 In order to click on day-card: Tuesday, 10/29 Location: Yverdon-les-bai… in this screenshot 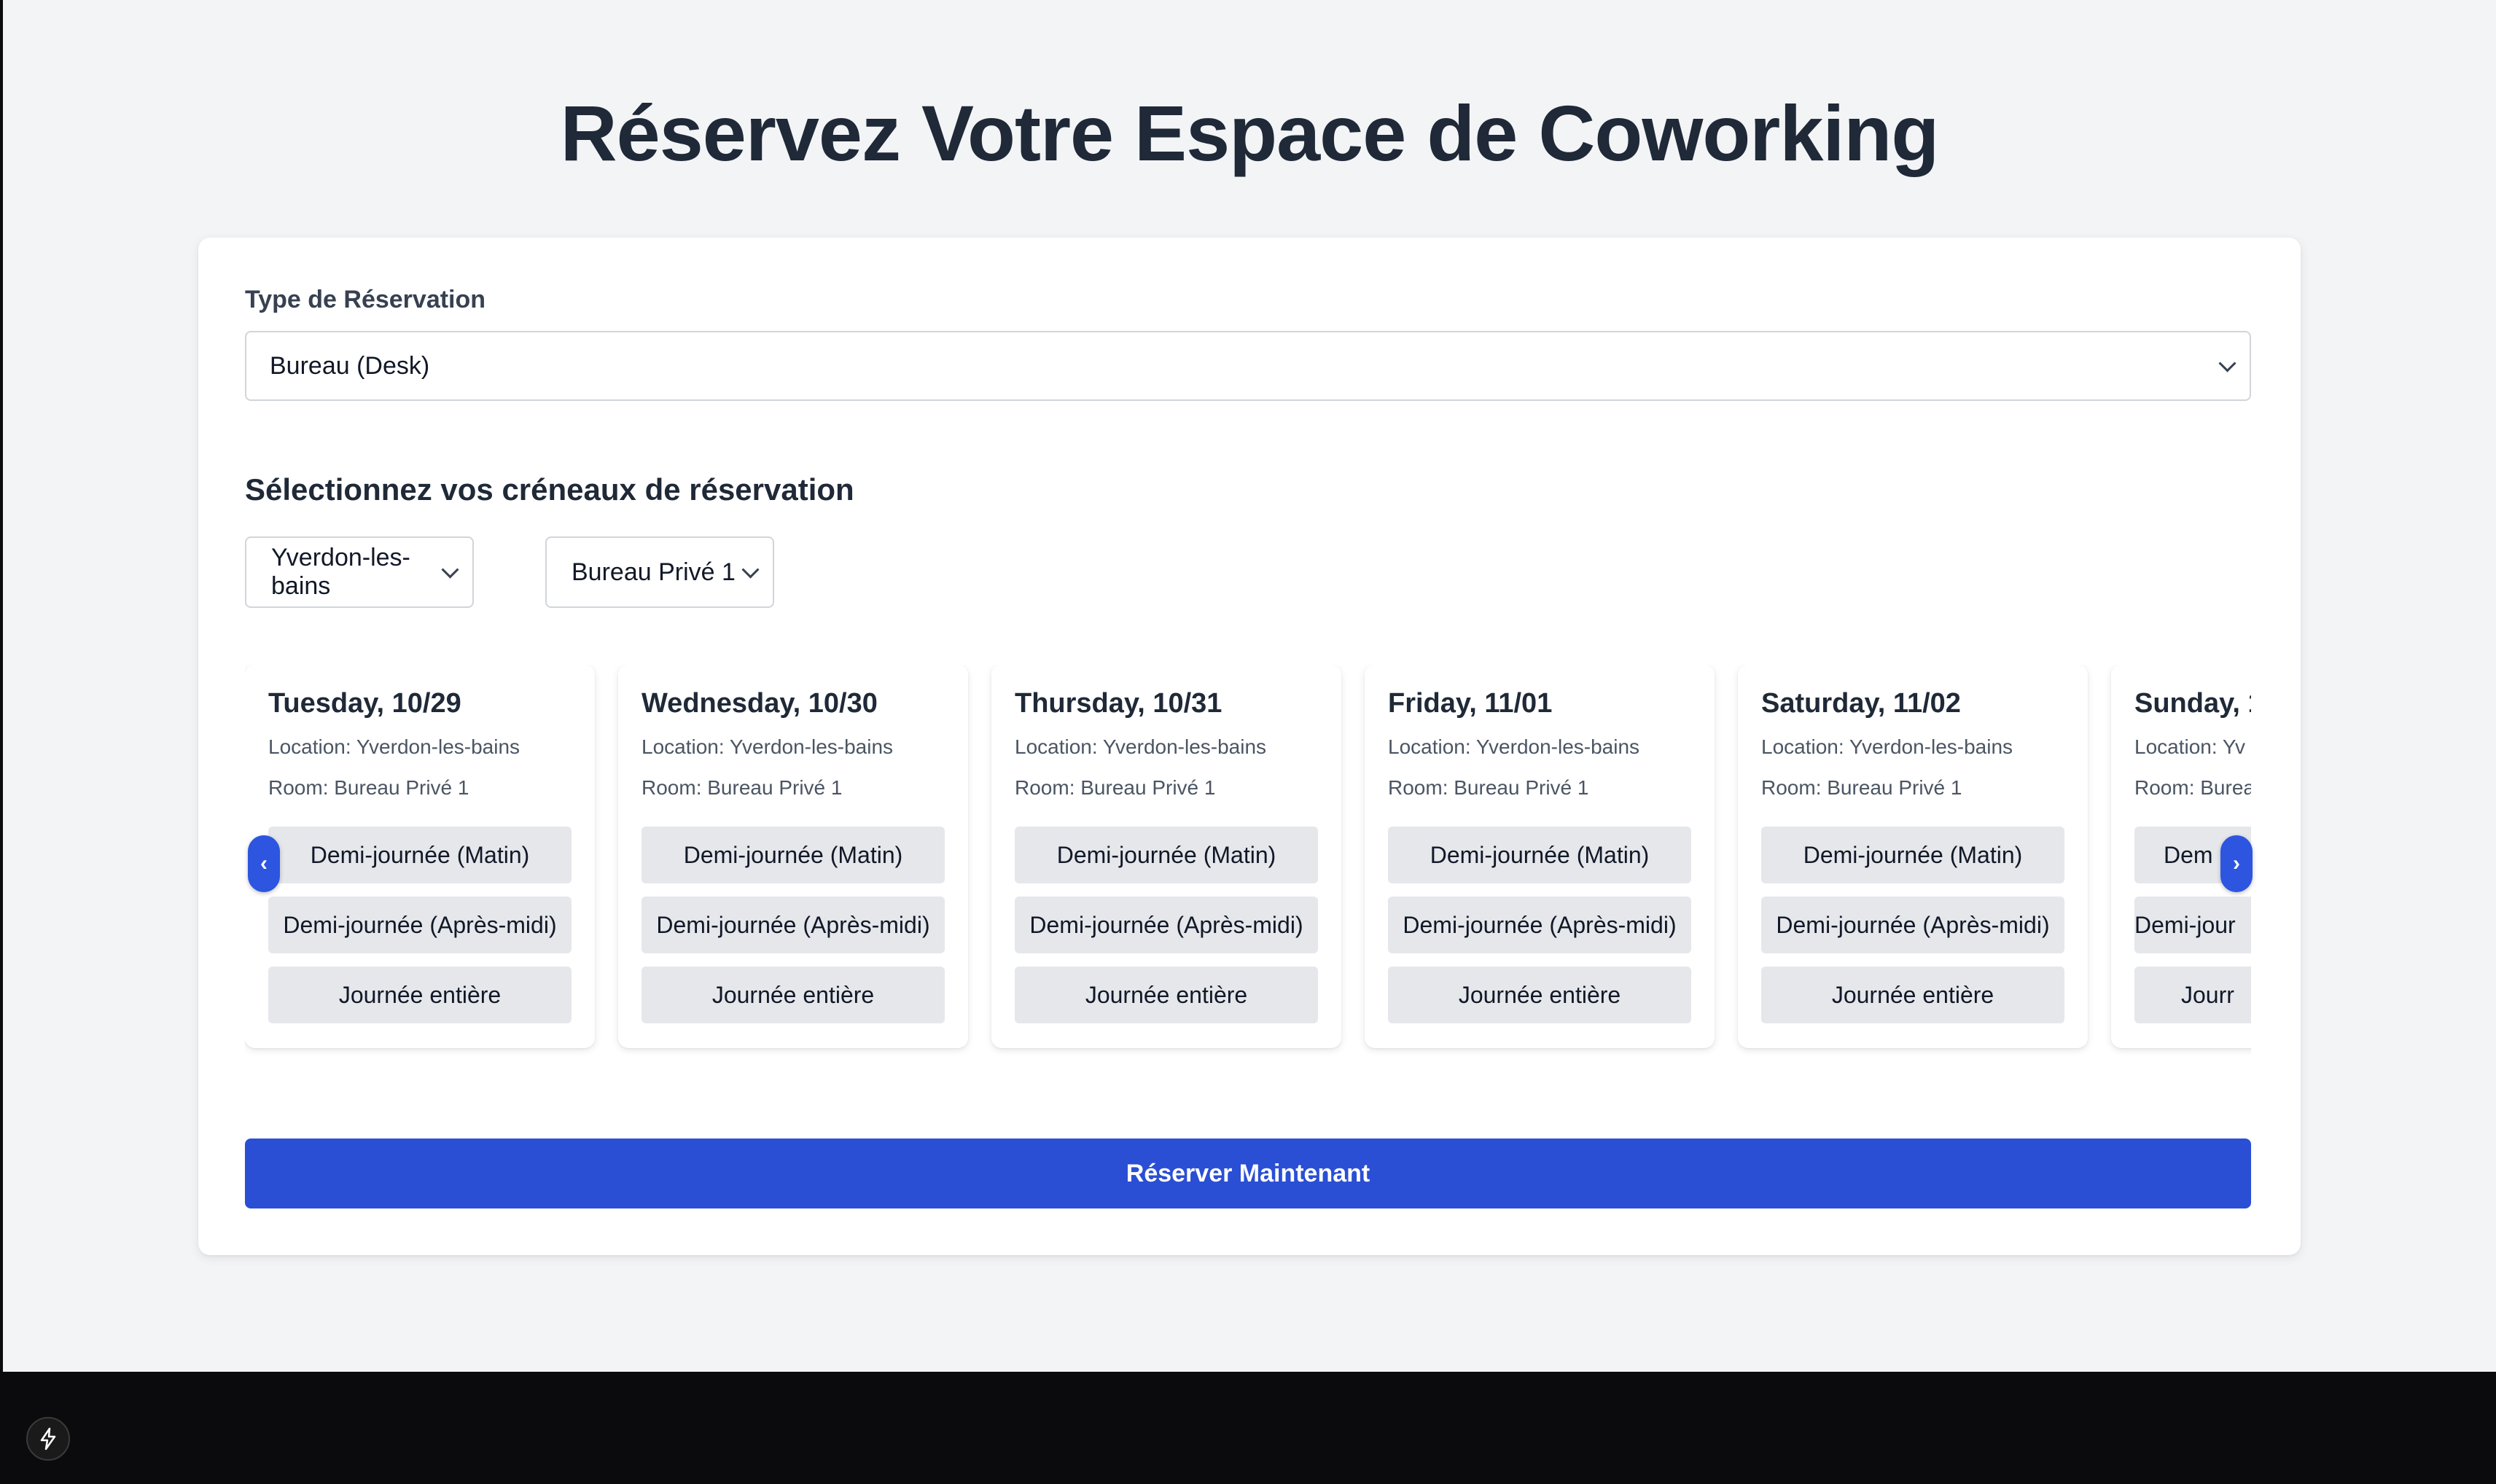, I will do `click(420, 856)`.